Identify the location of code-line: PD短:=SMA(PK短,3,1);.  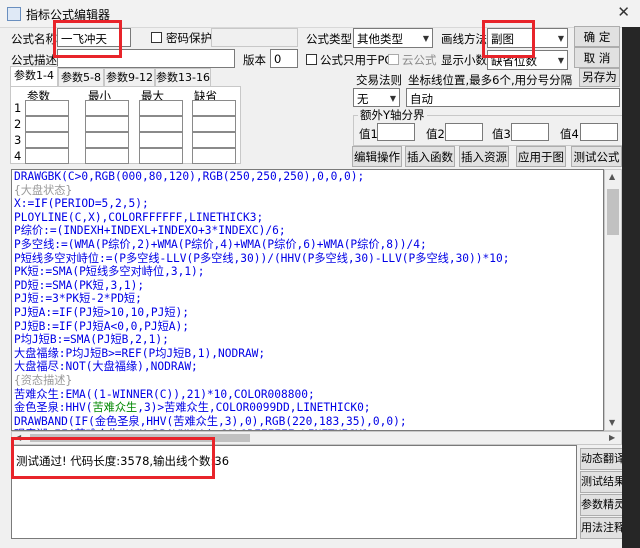
(307, 286).